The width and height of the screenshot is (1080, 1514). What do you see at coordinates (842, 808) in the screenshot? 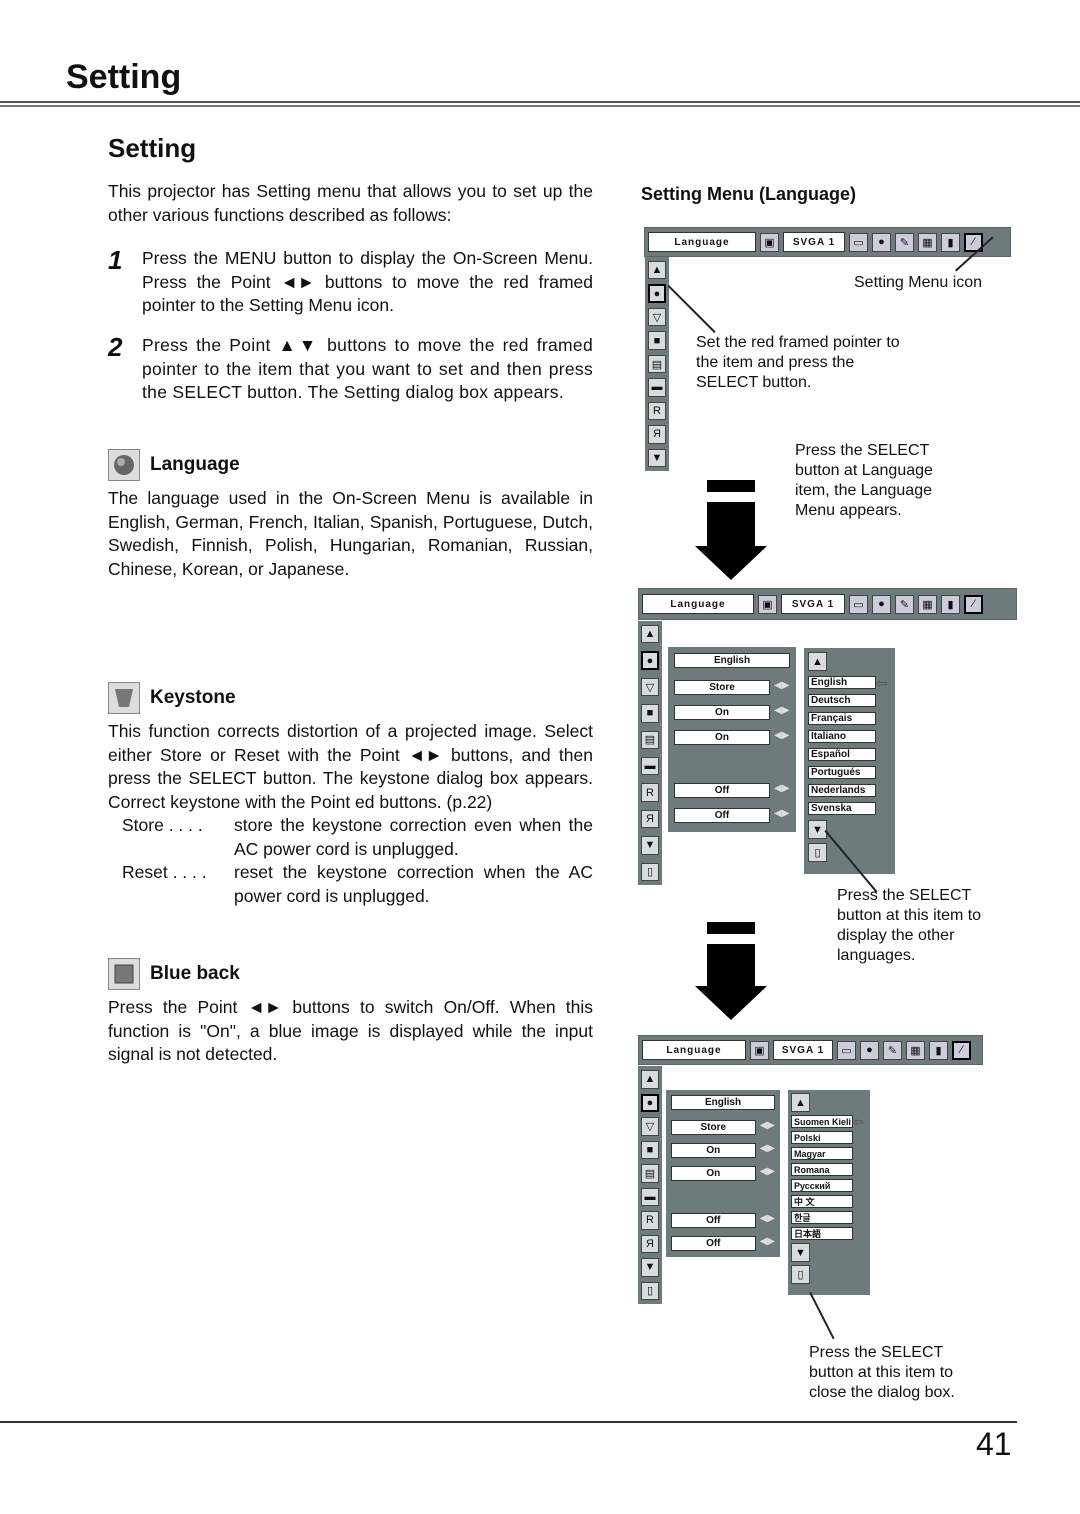
I see `language-option: Svenska` at bounding box center [842, 808].